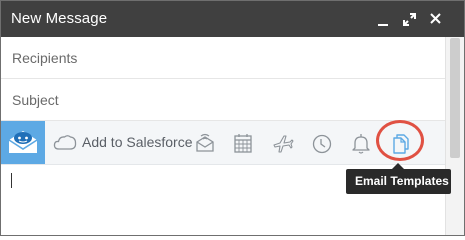  What do you see at coordinates (361, 143) in the screenshot?
I see `bell-icon` at bounding box center [361, 143].